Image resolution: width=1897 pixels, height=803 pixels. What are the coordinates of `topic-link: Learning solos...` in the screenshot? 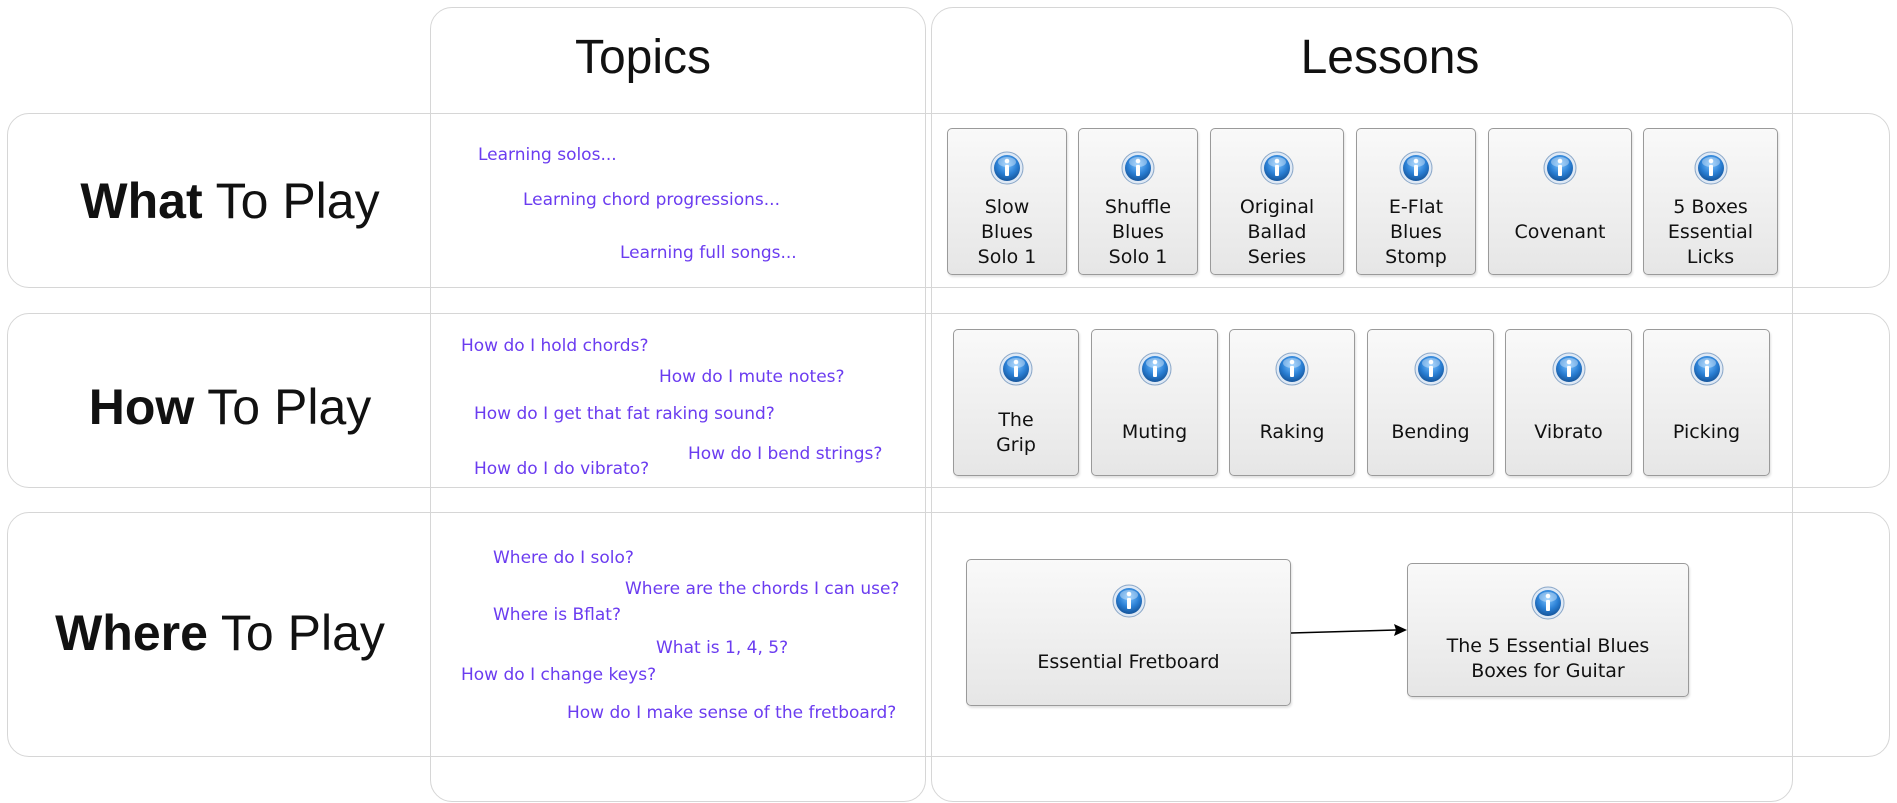 It's located at (547, 155).